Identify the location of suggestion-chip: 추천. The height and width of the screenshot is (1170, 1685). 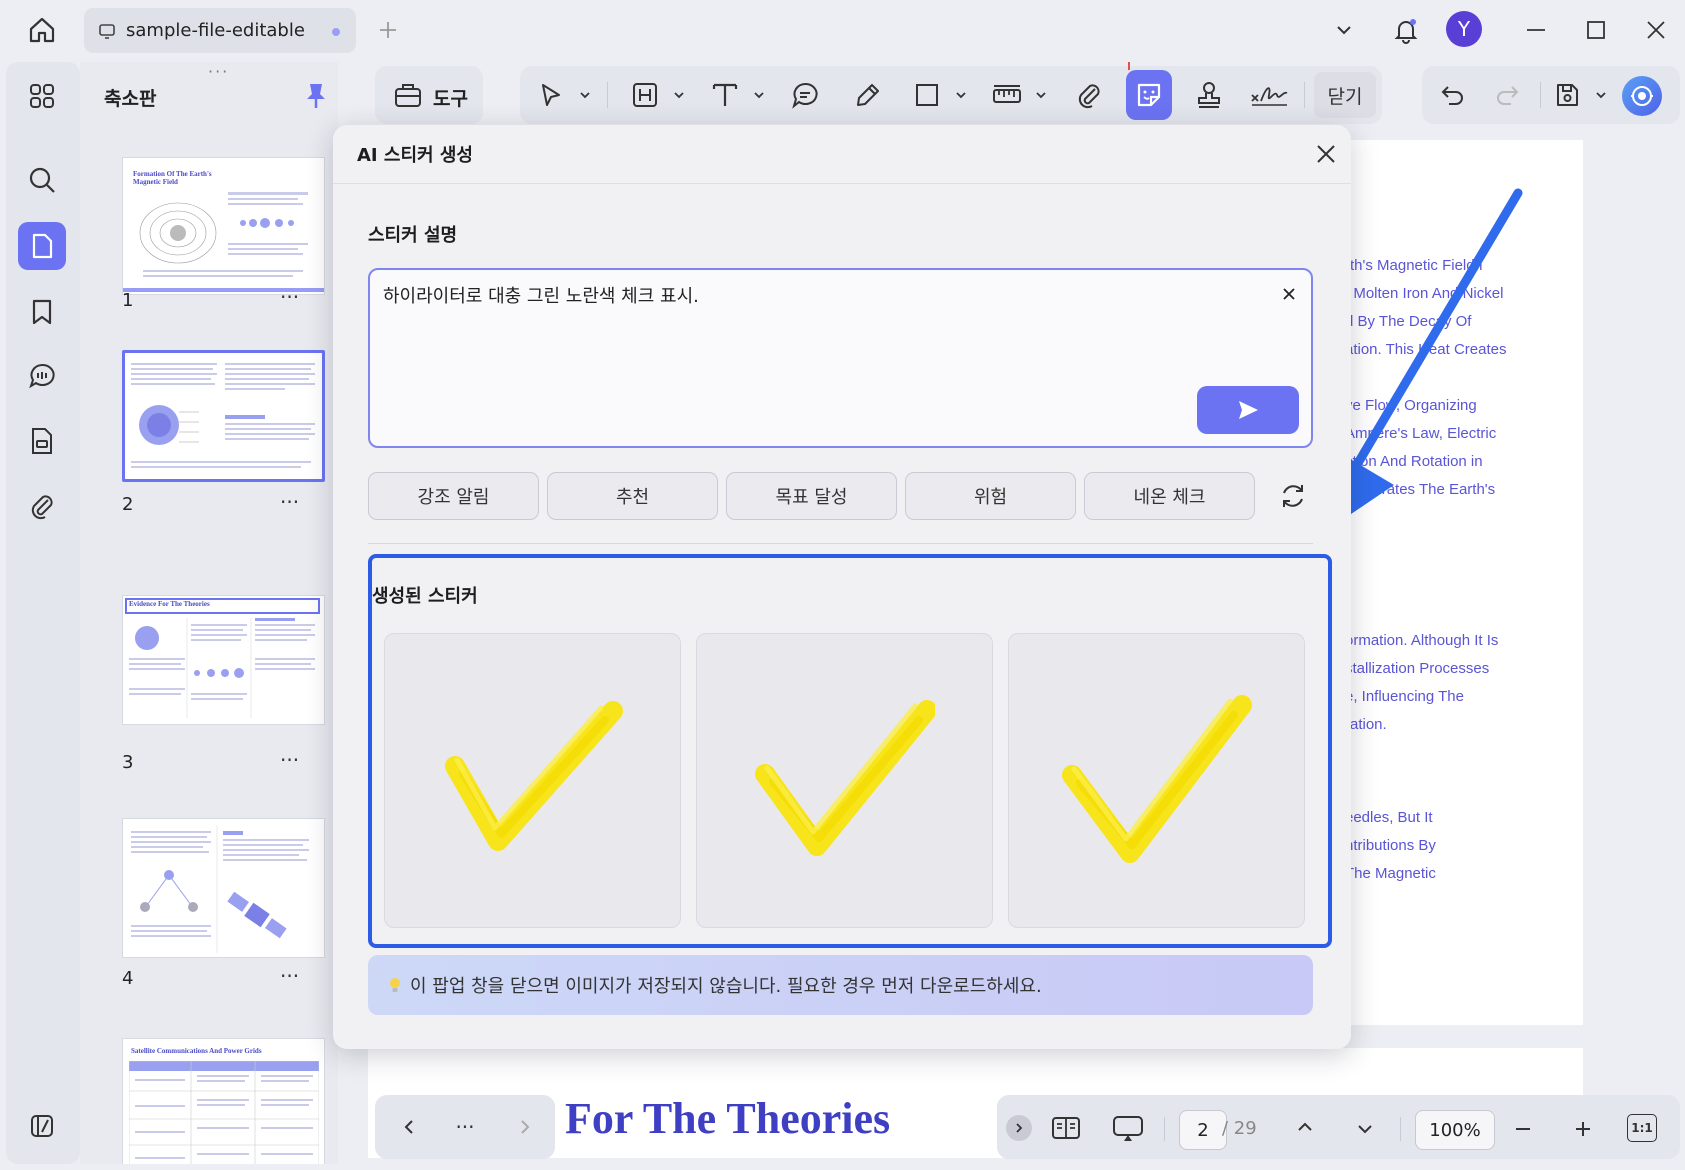
(632, 496).